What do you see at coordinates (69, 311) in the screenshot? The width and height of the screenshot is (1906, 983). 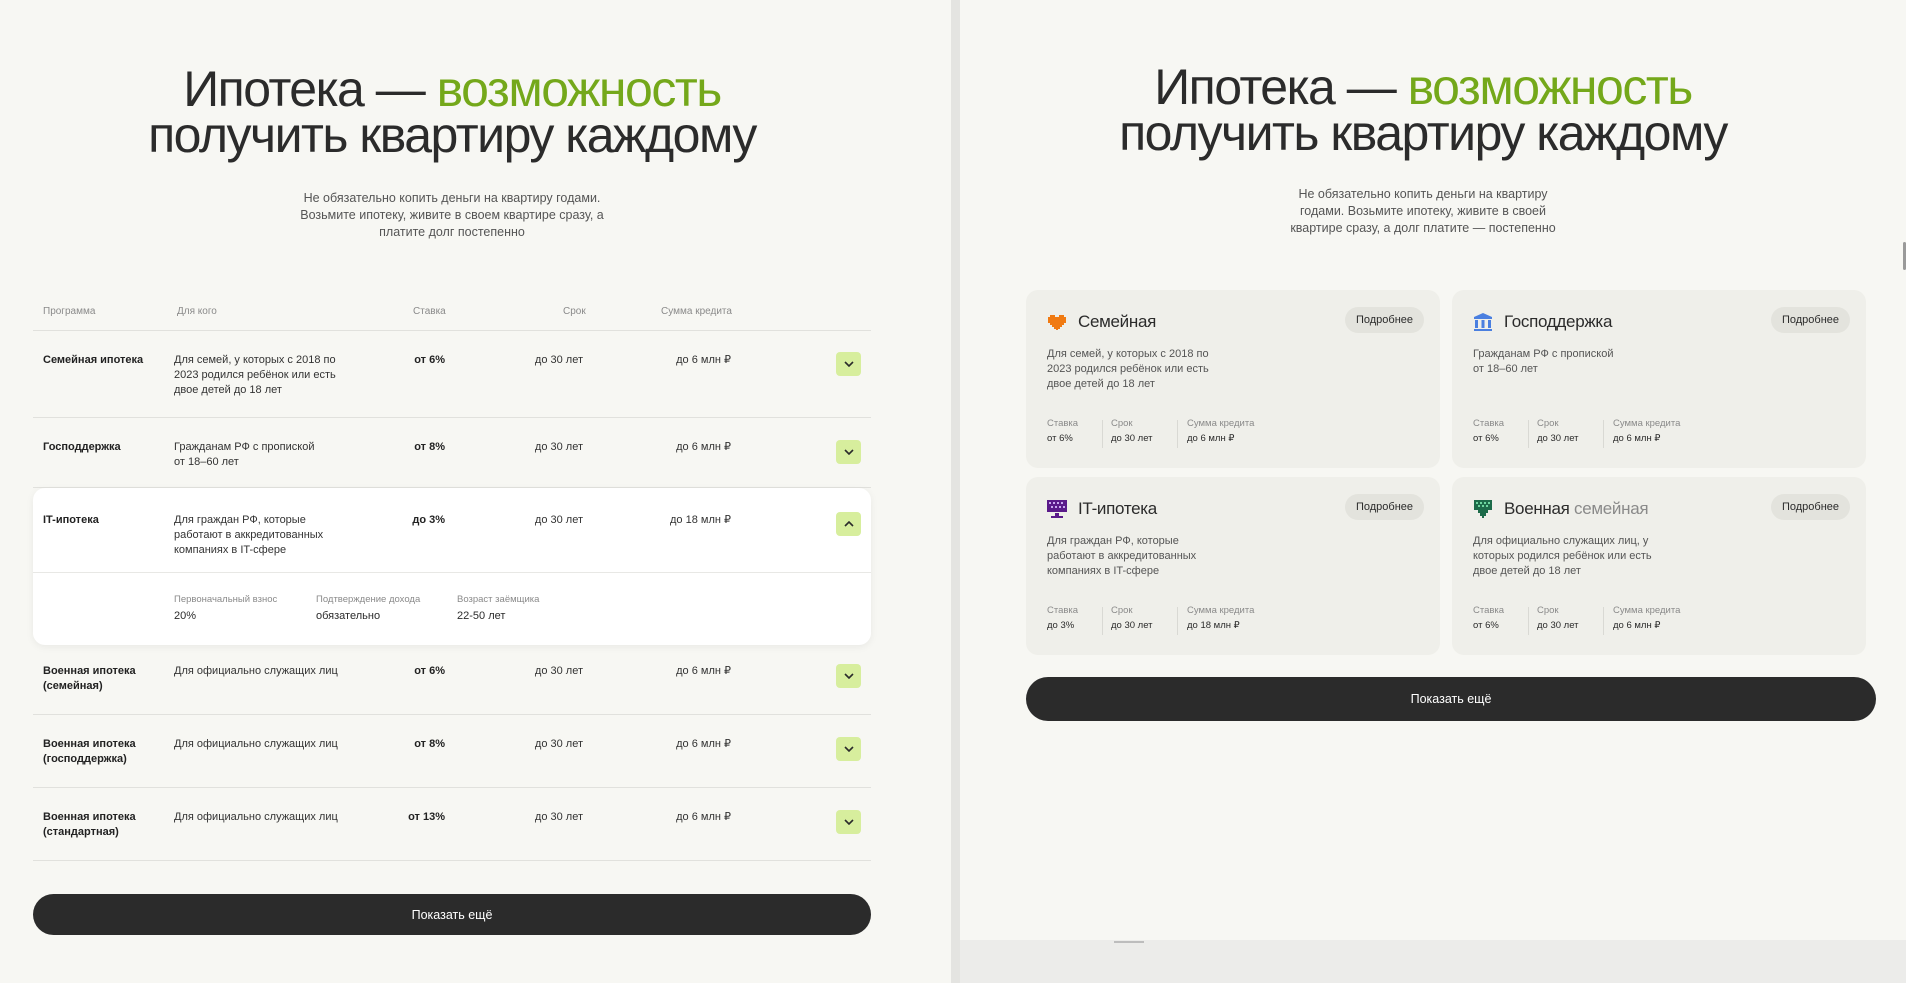 I see `header-program: Программа` at bounding box center [69, 311].